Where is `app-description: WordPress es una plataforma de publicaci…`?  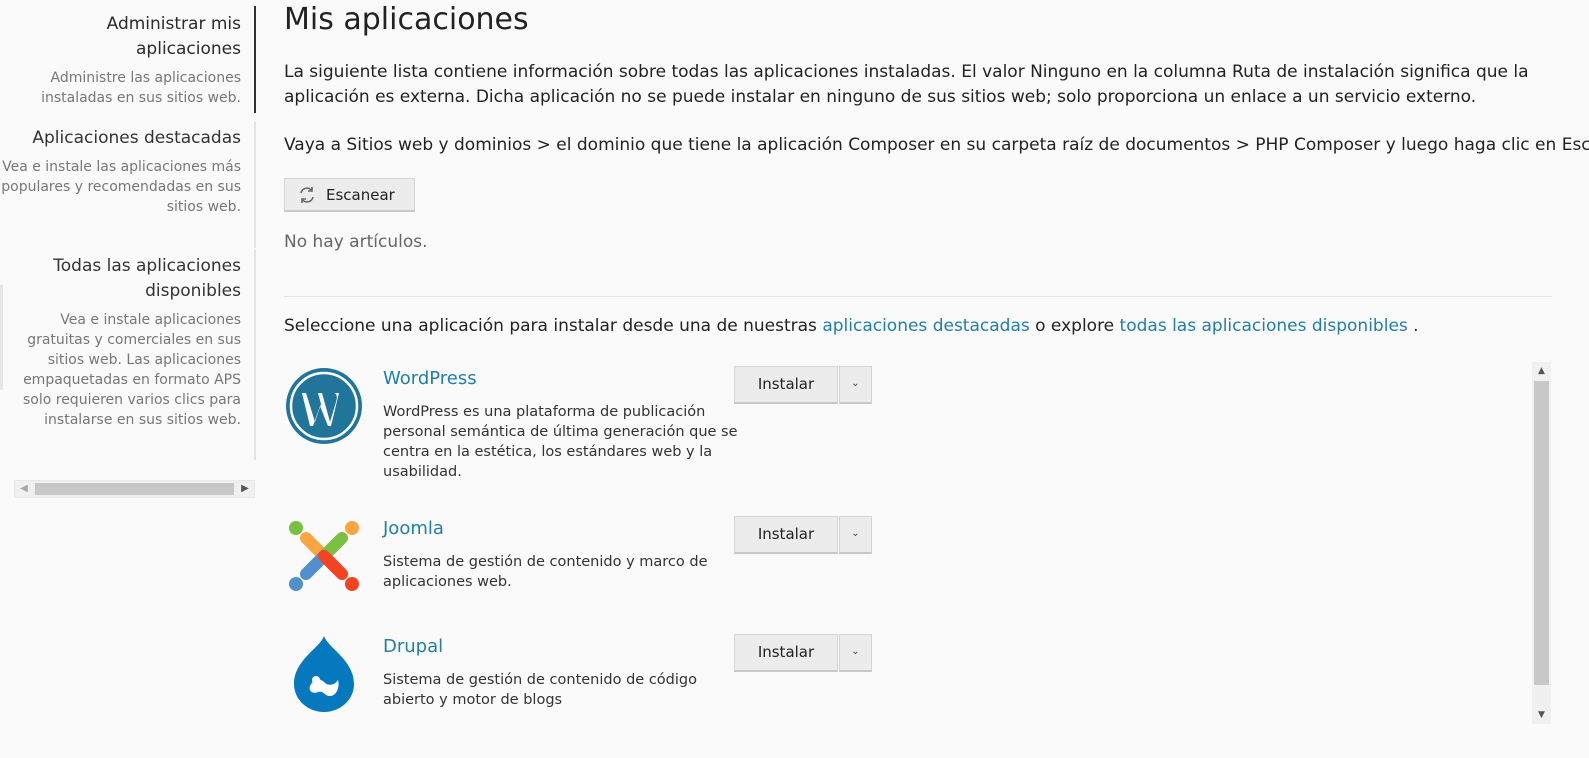 app-description: WordPress es una plataforma de publicaci… is located at coordinates (560, 442).